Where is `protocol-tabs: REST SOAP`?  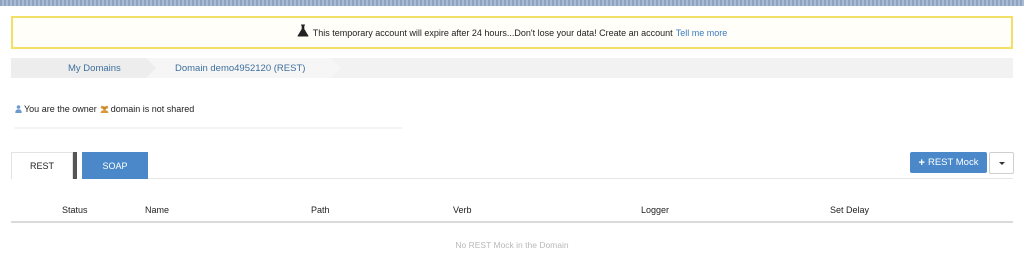 protocol-tabs: REST SOAP is located at coordinates (79, 165).